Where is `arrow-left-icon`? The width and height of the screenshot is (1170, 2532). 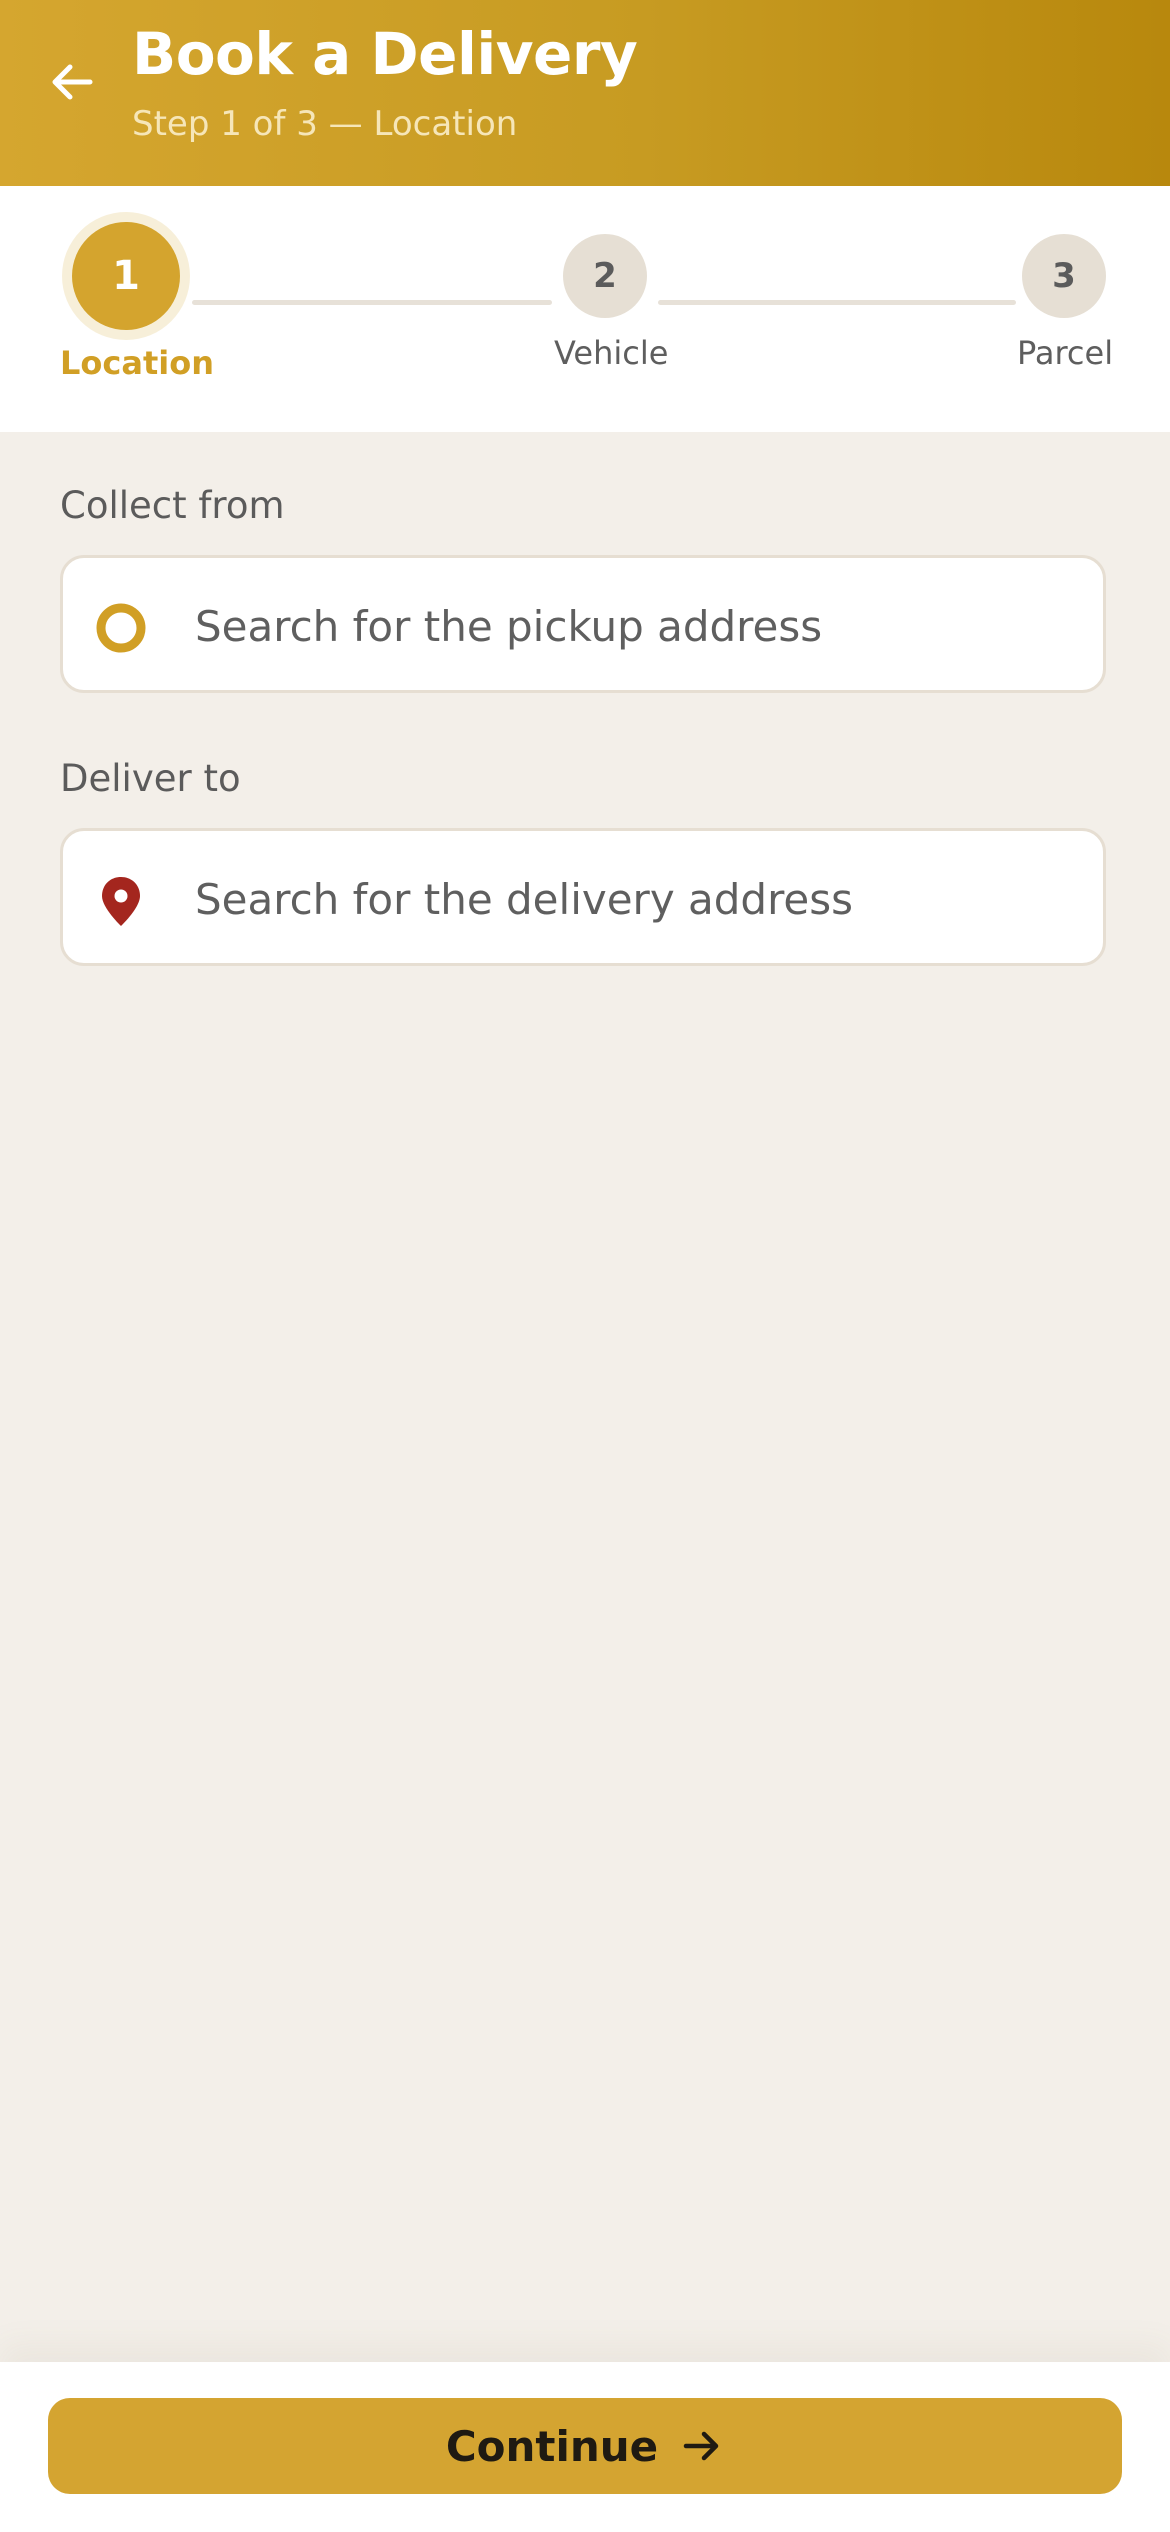
arrow-left-icon is located at coordinates (72, 82).